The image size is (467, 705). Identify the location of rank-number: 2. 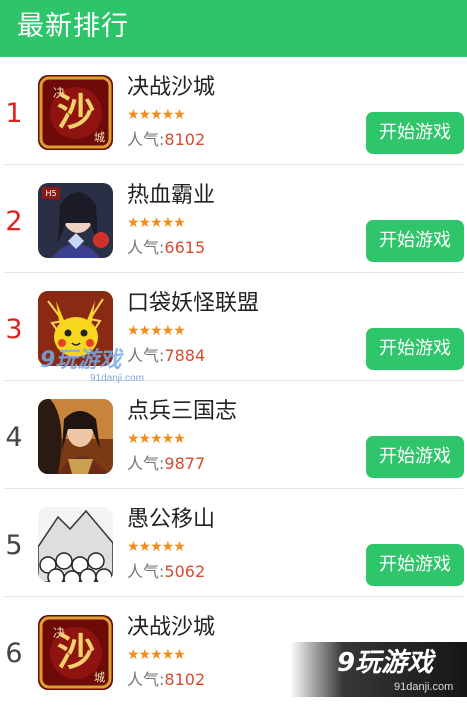
(14, 221).